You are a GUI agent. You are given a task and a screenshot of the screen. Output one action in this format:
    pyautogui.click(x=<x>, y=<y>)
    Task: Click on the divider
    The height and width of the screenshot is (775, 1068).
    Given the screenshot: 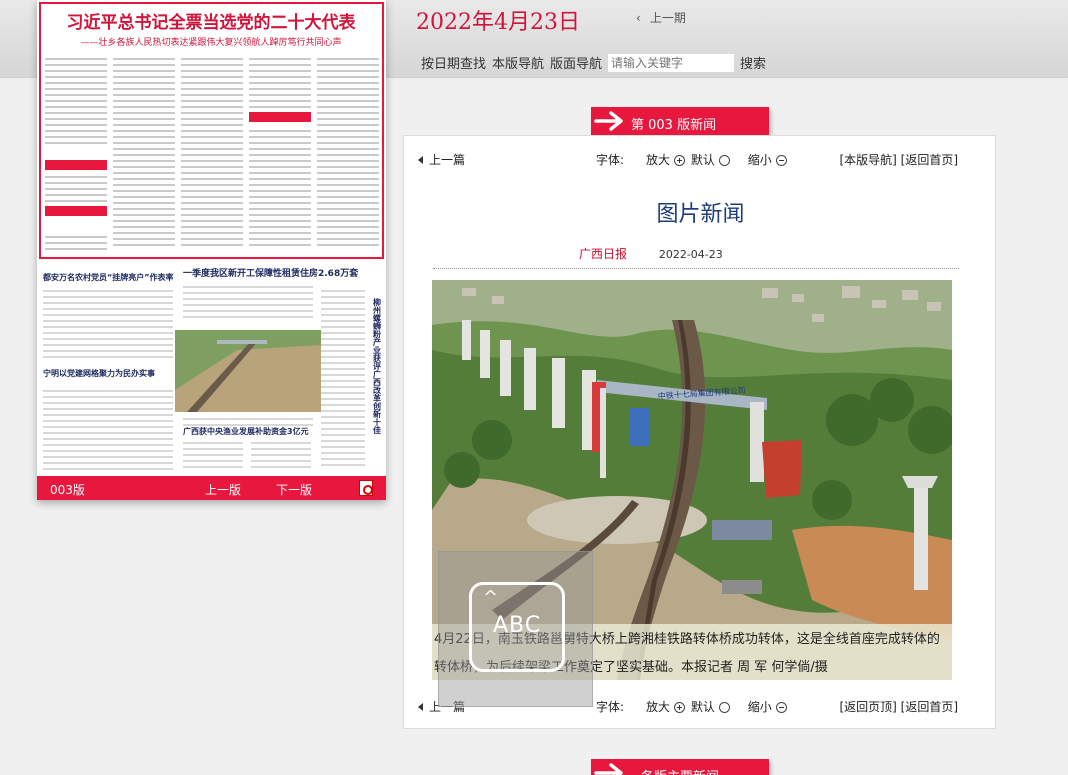 What is the action you would take?
    pyautogui.click(x=696, y=268)
    